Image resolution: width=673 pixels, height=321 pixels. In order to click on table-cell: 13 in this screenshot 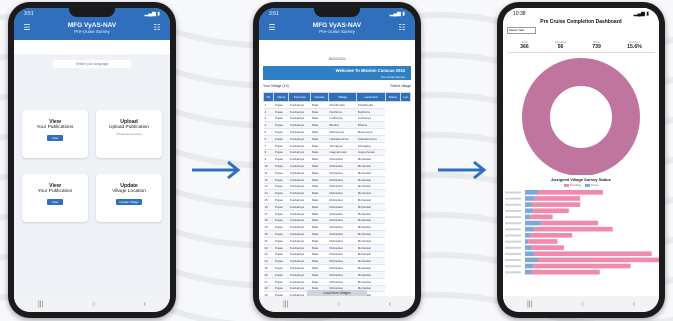, I will do `click(268, 187)`.